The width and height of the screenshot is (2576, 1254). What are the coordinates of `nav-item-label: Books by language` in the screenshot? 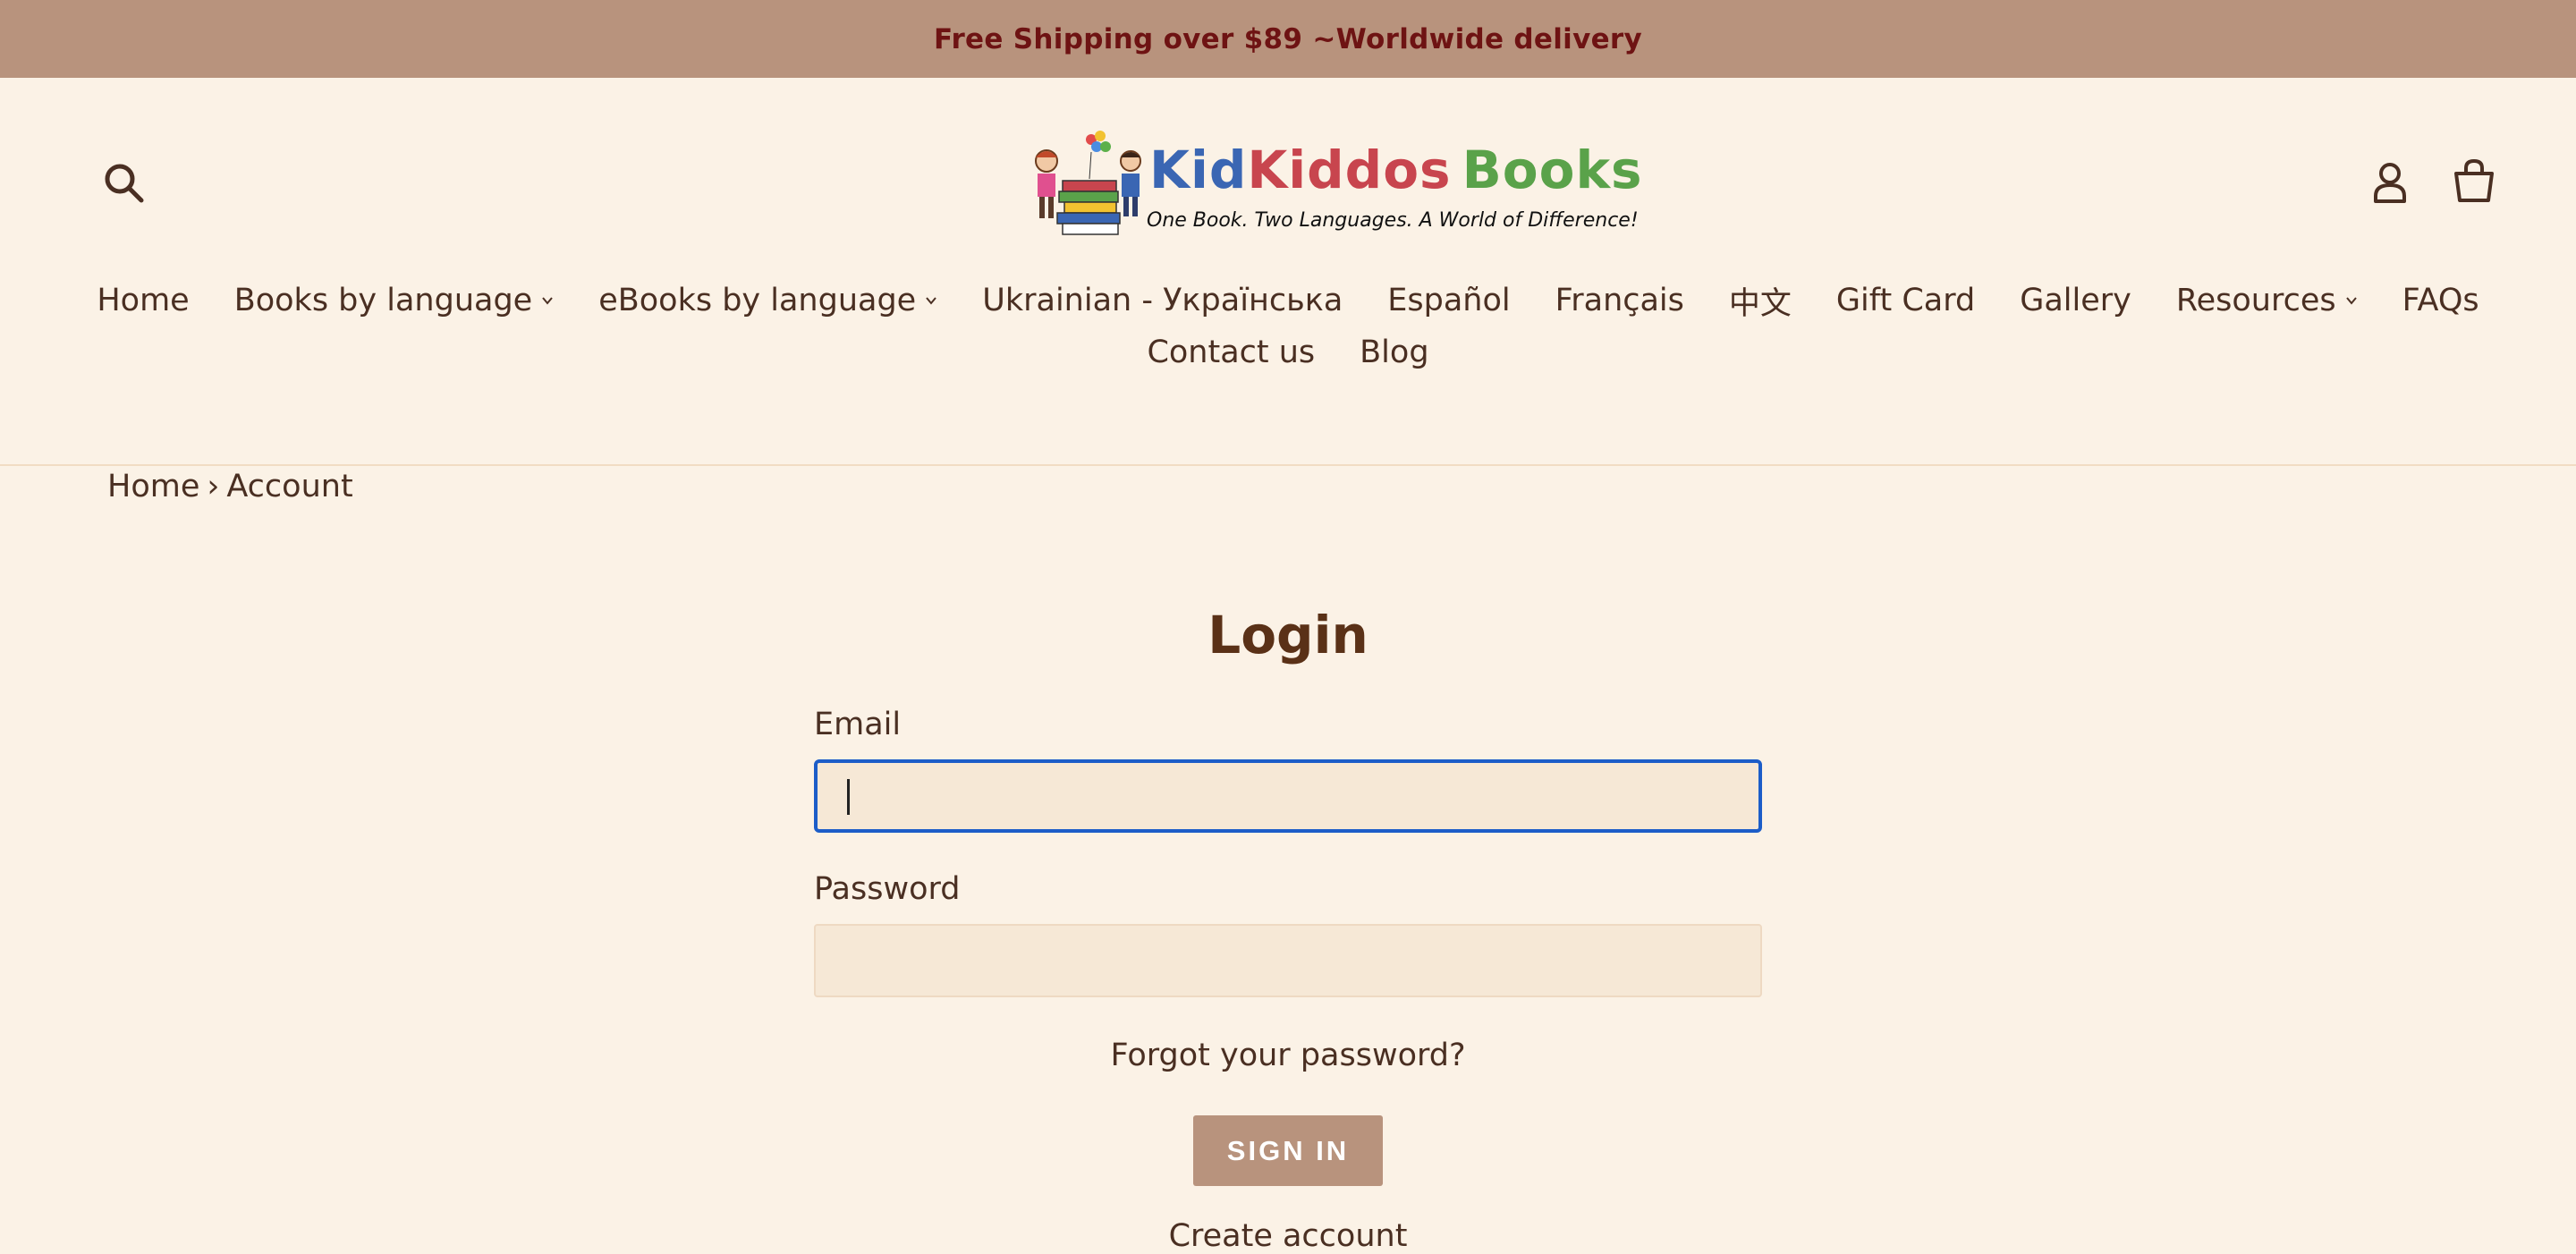 It's located at (383, 300).